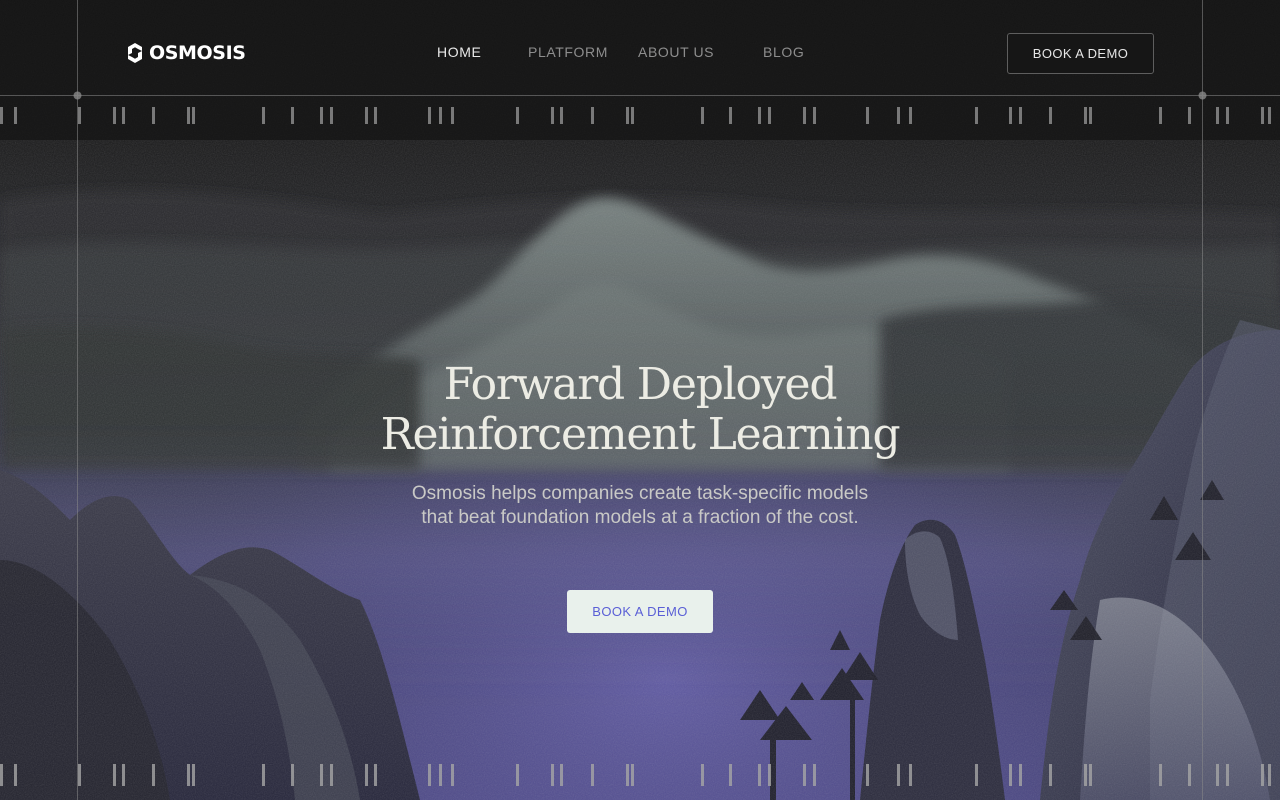  Describe the element at coordinates (568, 52) in the screenshot. I see `nav-item-platform: PLATFORM` at that location.